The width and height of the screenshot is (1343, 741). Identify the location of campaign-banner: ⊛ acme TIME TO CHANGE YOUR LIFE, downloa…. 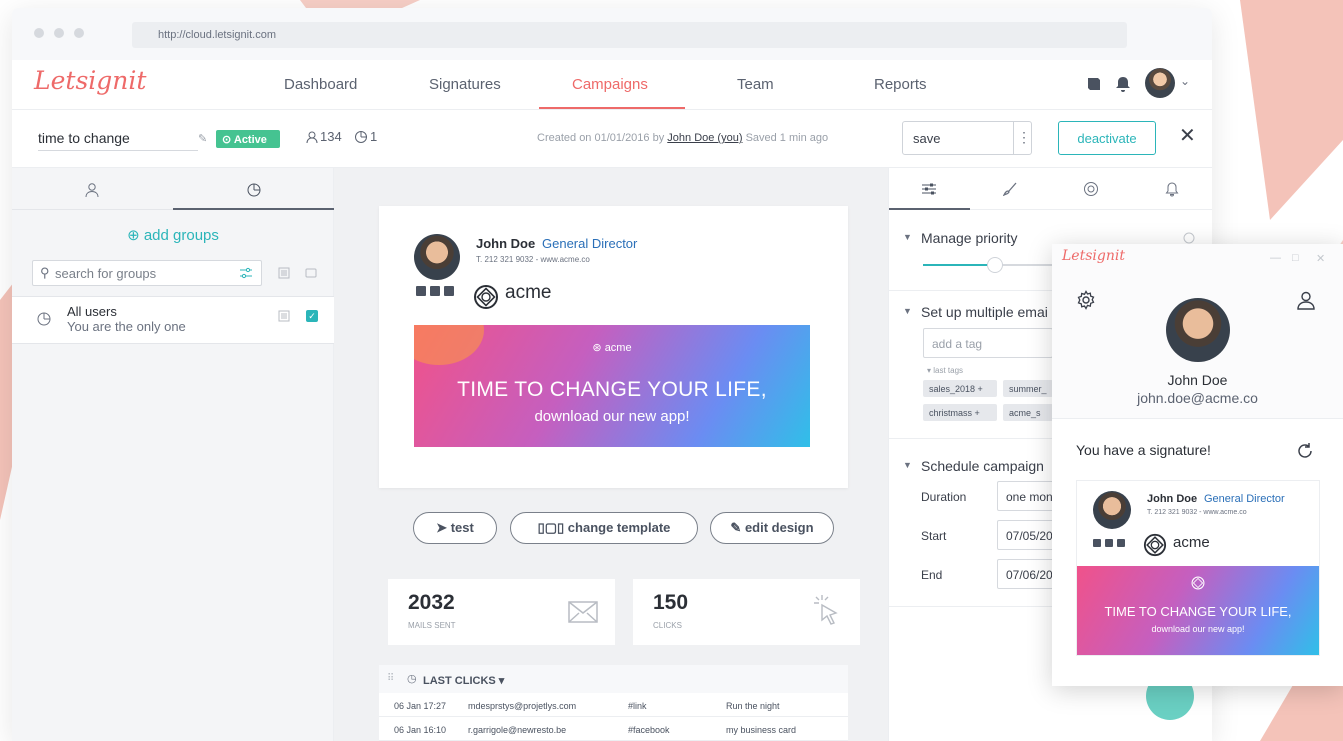
(612, 386).